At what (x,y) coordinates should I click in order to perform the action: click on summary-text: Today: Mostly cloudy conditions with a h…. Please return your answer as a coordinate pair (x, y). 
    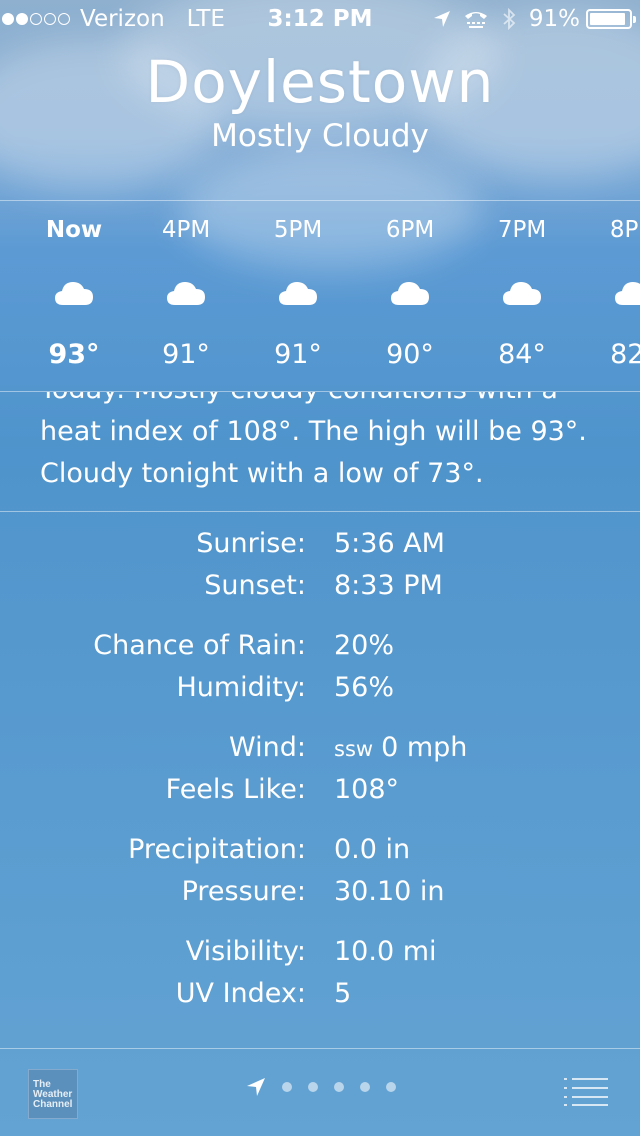
    Looking at the image, I should click on (313, 440).